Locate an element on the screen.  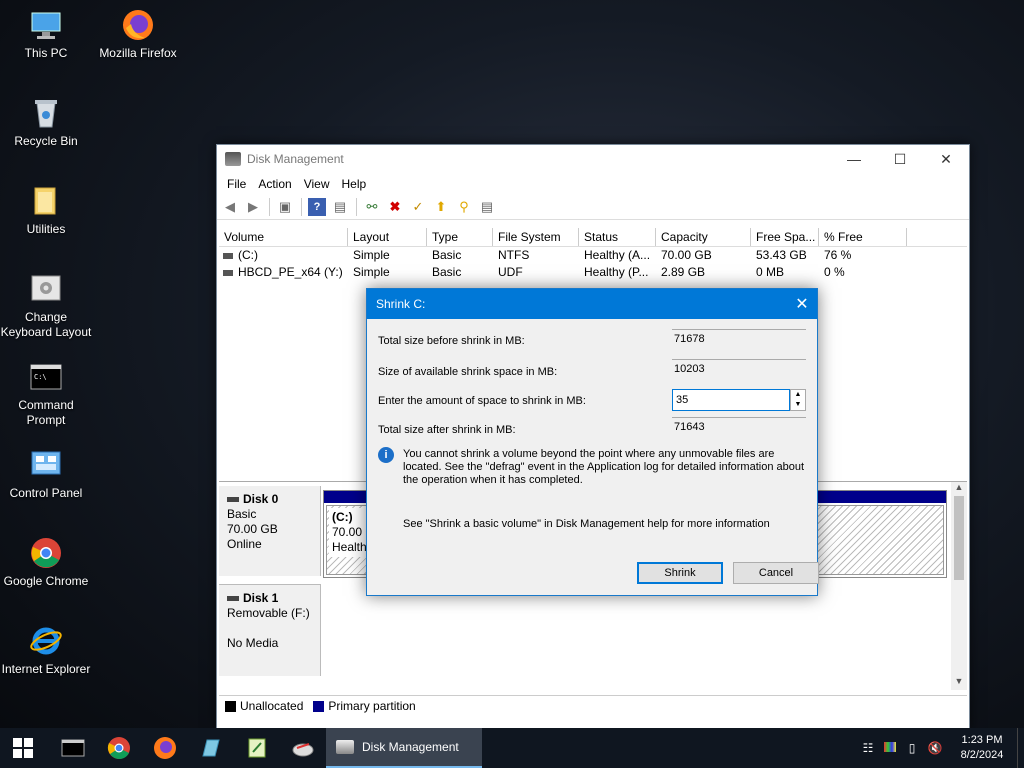
column-header-type: Type is located at coordinates (460, 237).